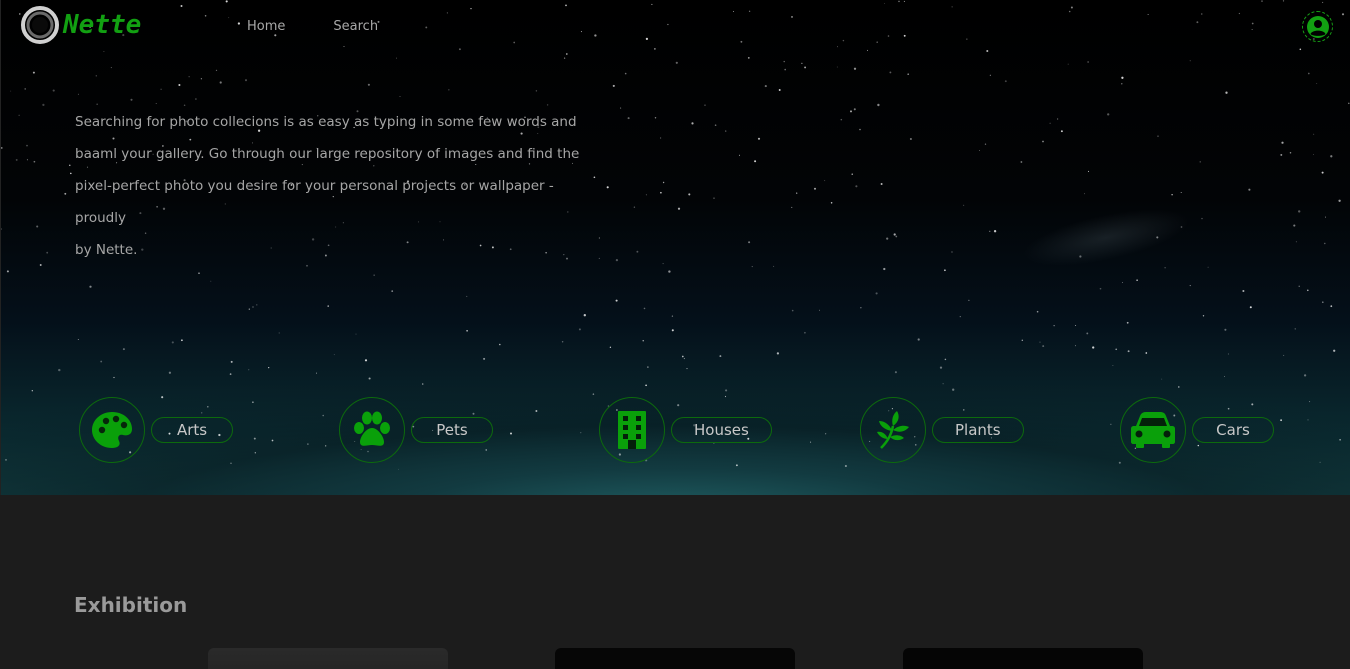 This screenshot has height=669, width=1350. Describe the element at coordinates (942, 430) in the screenshot. I see `category-plants: Plants` at that location.